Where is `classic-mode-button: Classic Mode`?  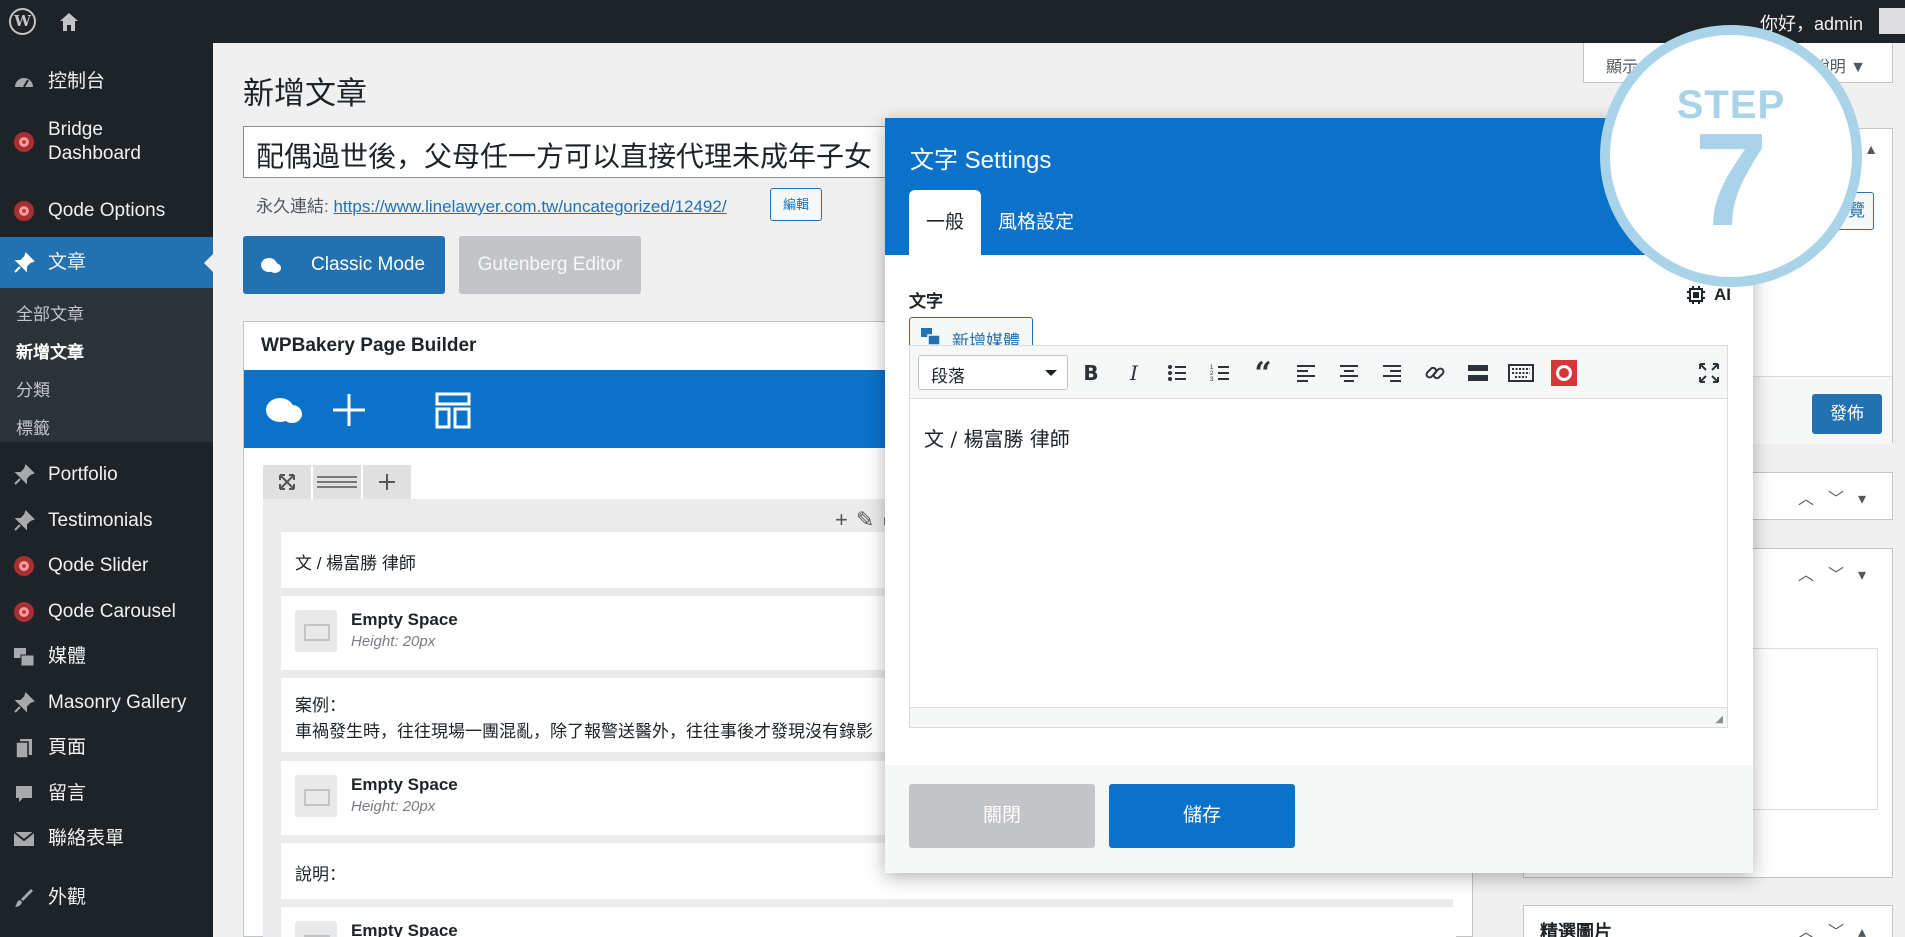
classic-mode-button: Classic Mode is located at coordinates (344, 265).